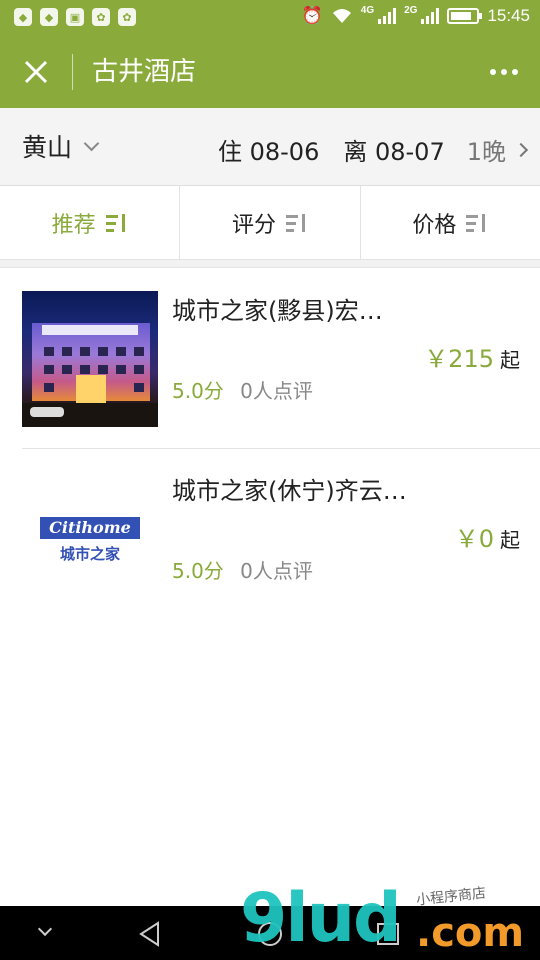  What do you see at coordinates (459, 359) in the screenshot?
I see `price-value: ￥215` at bounding box center [459, 359].